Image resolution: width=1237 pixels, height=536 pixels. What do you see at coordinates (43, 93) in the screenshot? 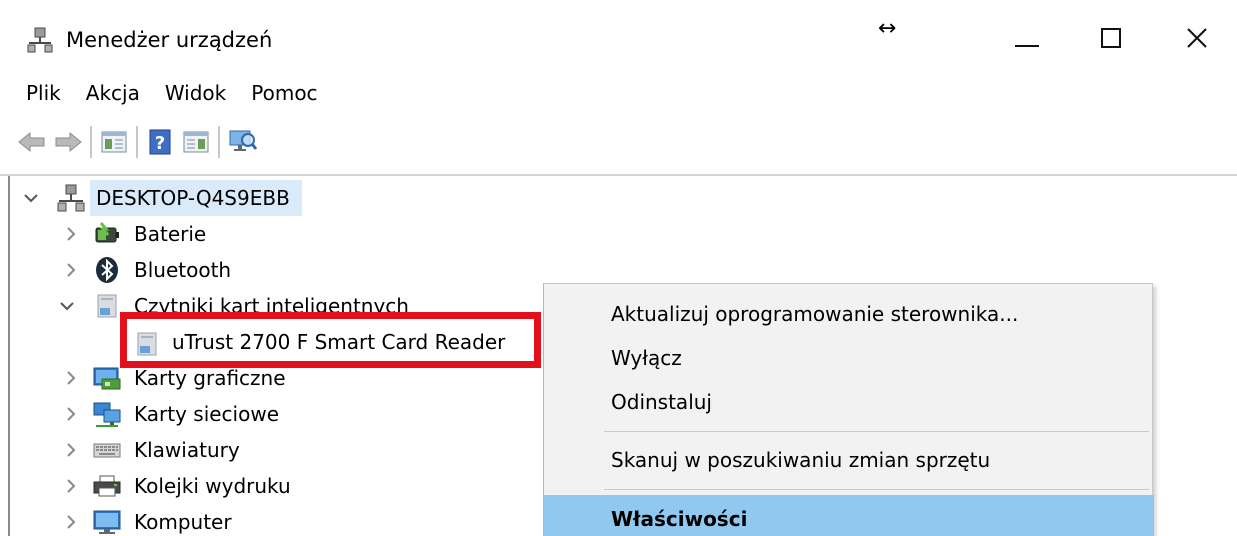
I see `menu-file: Plik` at bounding box center [43, 93].